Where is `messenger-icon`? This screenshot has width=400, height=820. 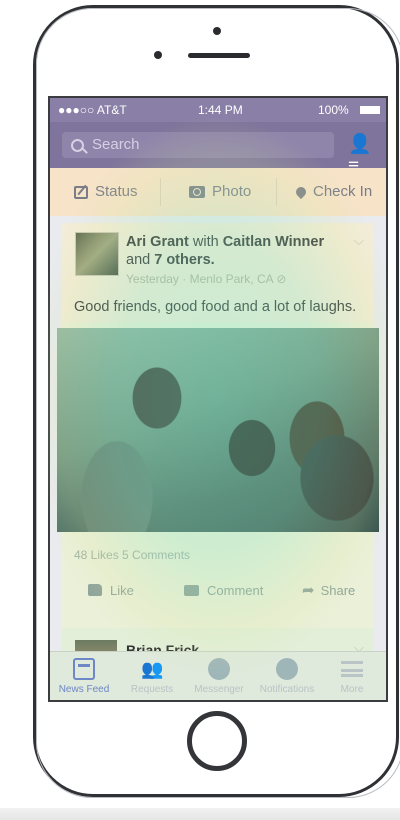
messenger-icon is located at coordinates (219, 669).